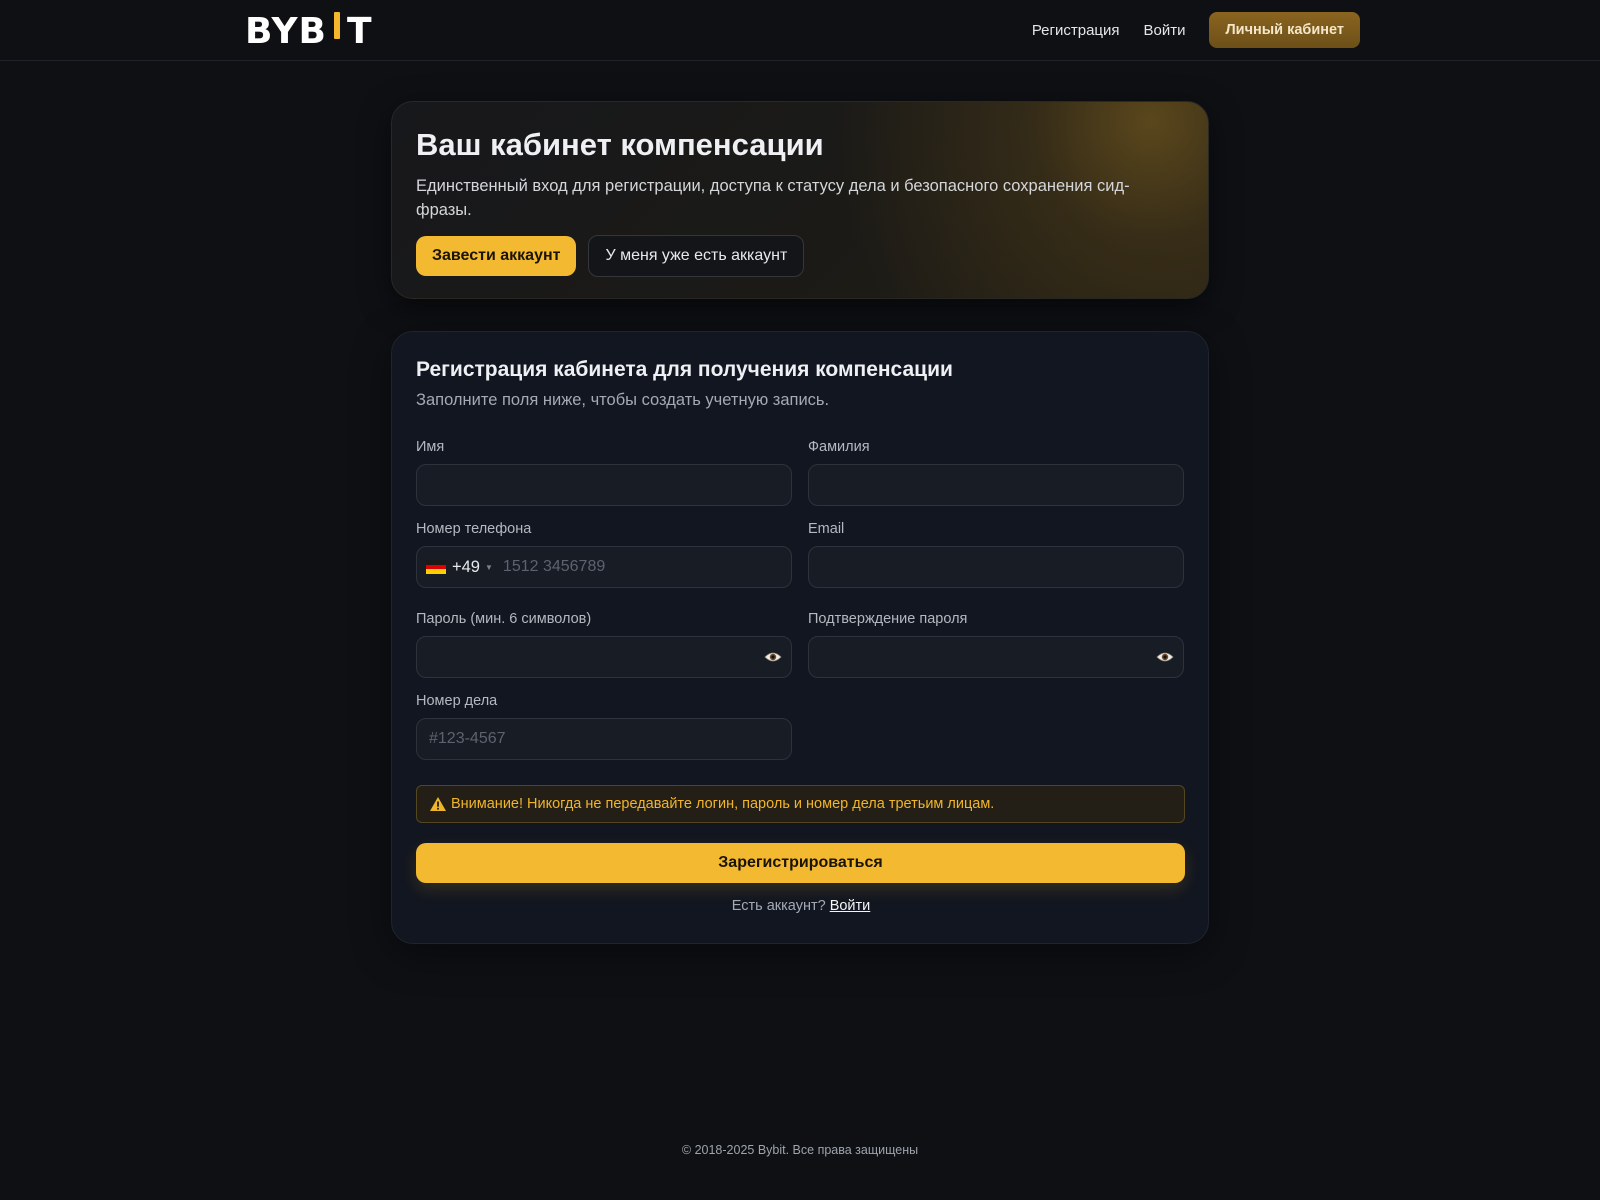 The width and height of the screenshot is (1600, 1200). Describe the element at coordinates (430, 447) in the screenshot. I see `first-name-label: Имя` at that location.